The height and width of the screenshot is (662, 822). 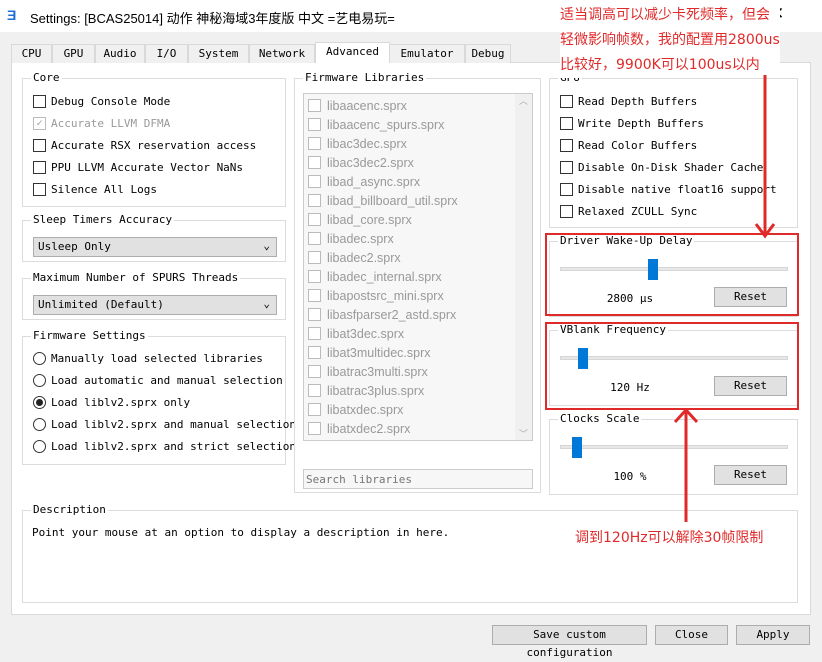 What do you see at coordinates (101, 123) in the screenshot?
I see `core-option: ✓ Accurate LLVM DFMA` at bounding box center [101, 123].